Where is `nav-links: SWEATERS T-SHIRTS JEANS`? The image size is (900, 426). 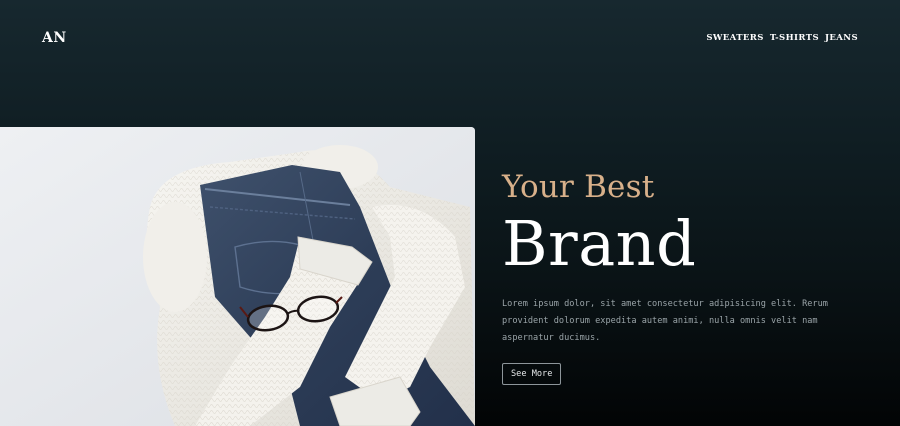 nav-links: SWEATERS T-SHIRTS JEANS is located at coordinates (782, 38).